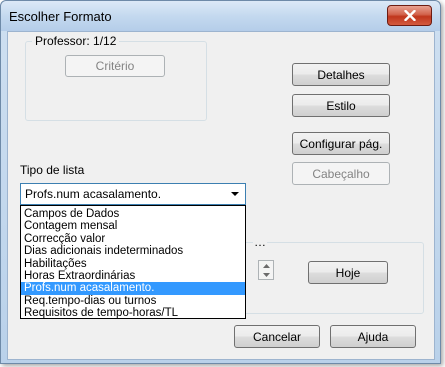  I want to click on spin-up-button, so click(266, 265).